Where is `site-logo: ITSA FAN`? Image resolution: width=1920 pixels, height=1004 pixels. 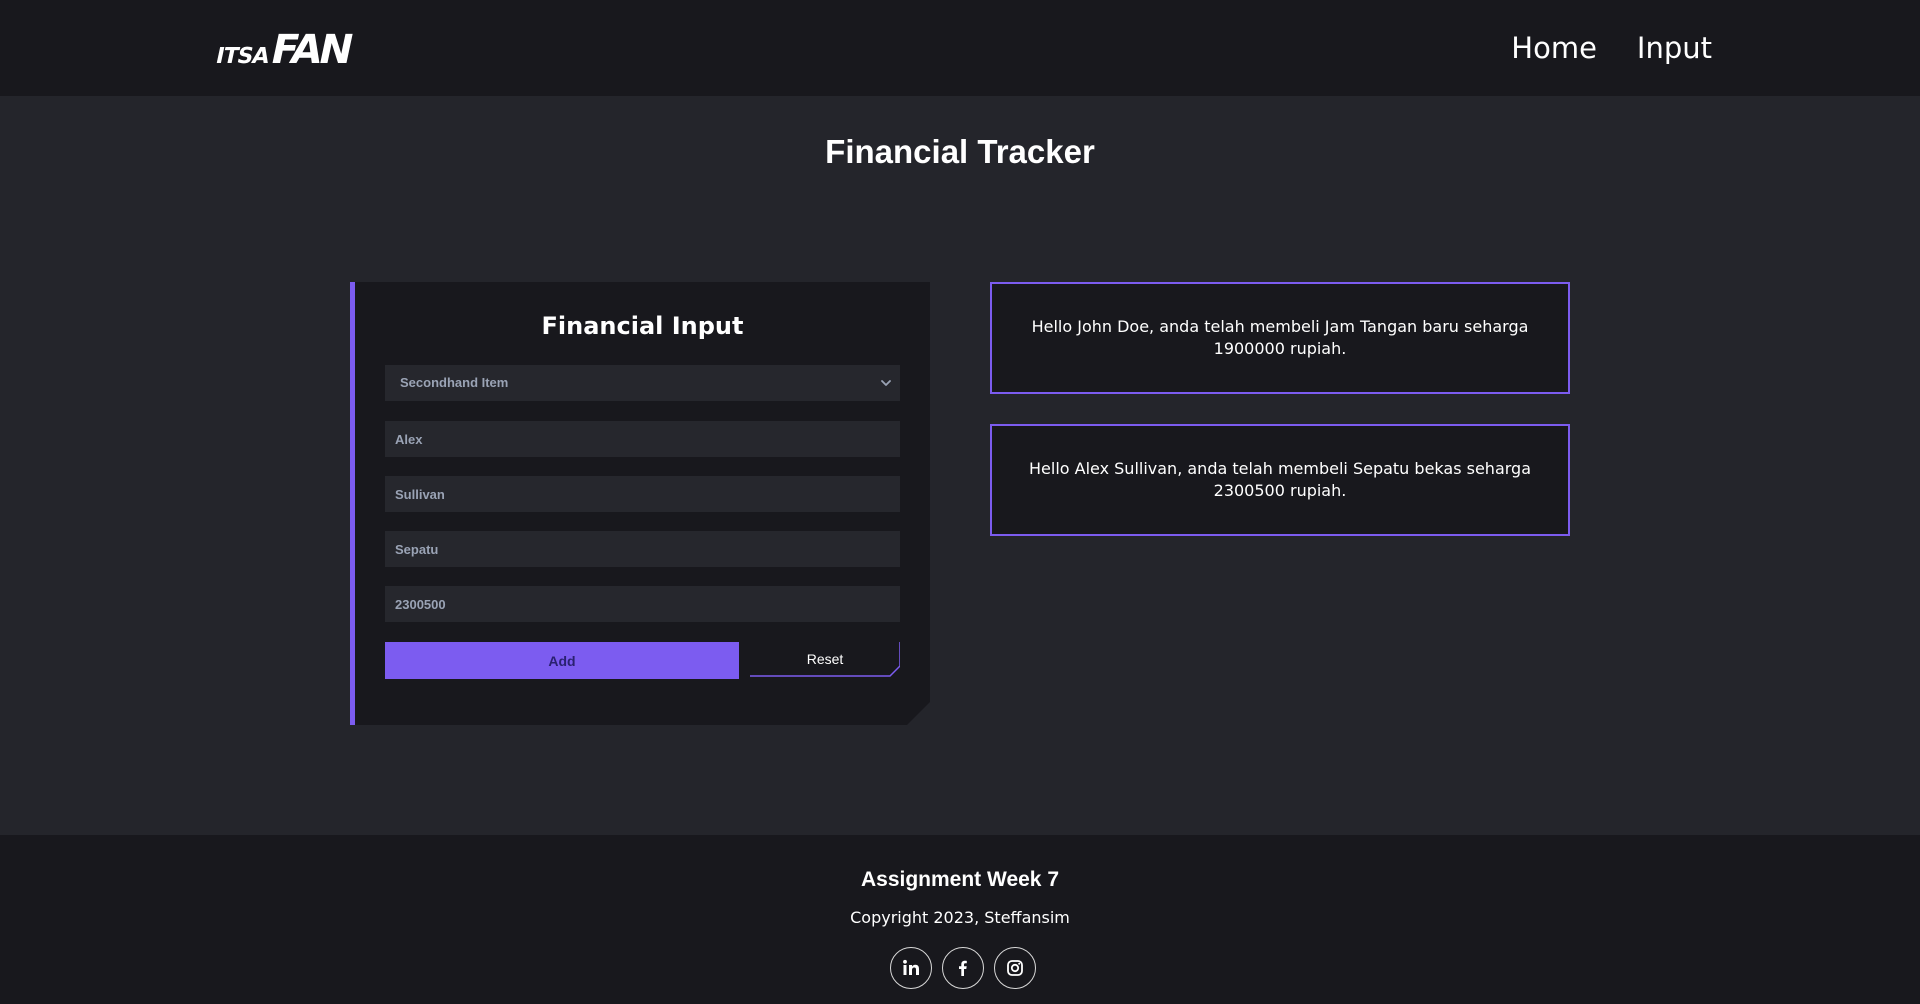 site-logo: ITSA FAN is located at coordinates (284, 49).